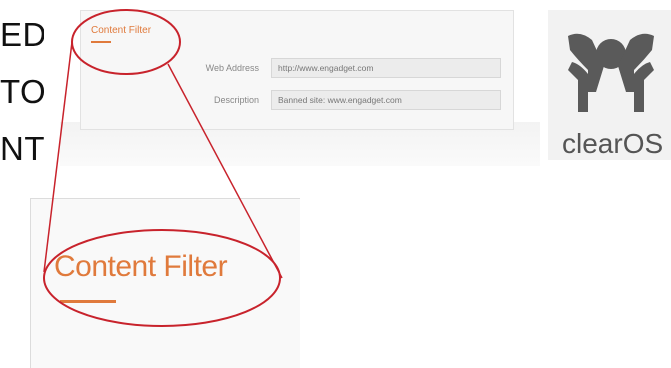  I want to click on annotation-line-right, so click(225, 171).